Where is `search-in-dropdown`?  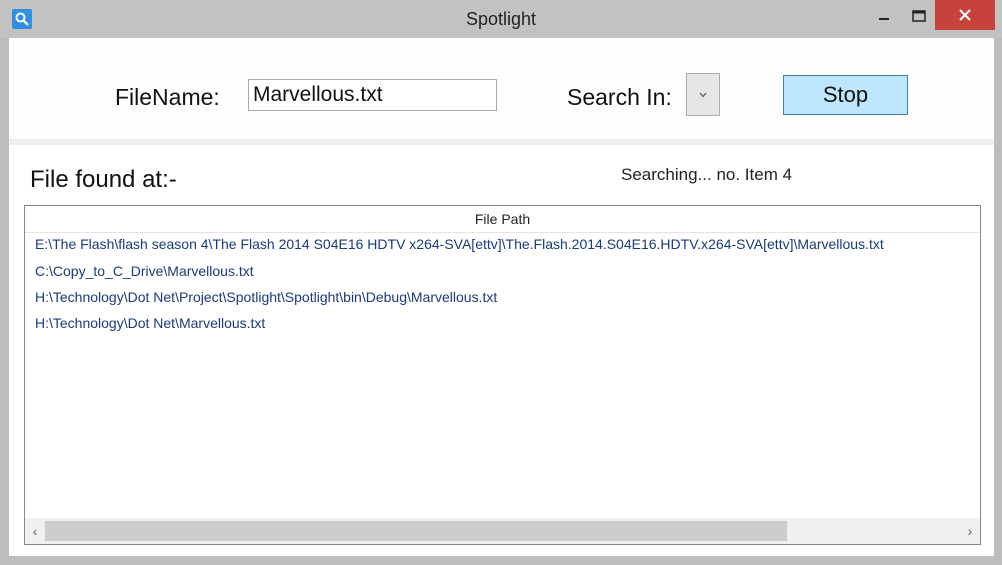
search-in-dropdown is located at coordinates (703, 94).